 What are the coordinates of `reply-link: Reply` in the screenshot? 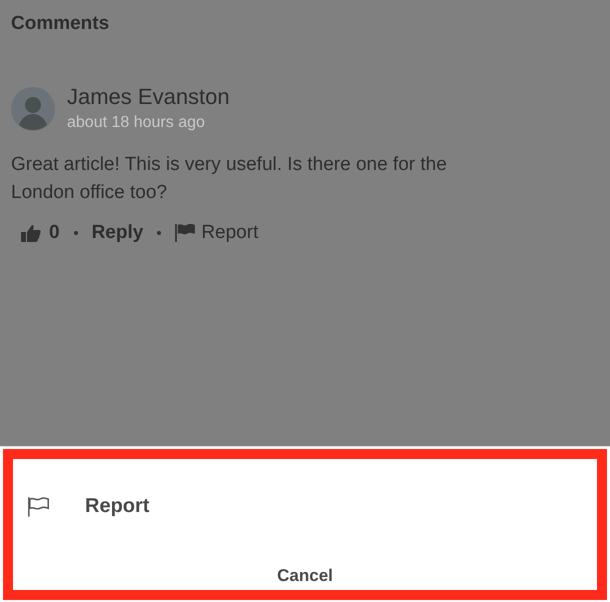 It's located at (118, 232).